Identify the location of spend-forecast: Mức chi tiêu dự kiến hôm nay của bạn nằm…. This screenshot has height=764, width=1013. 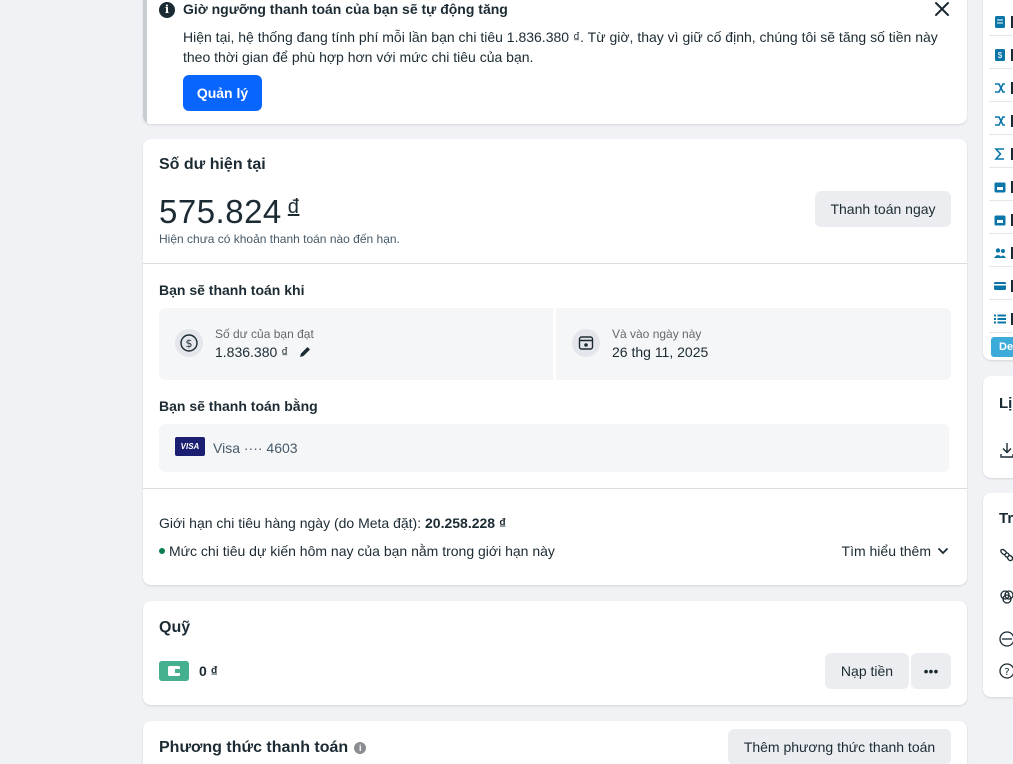
(357, 551).